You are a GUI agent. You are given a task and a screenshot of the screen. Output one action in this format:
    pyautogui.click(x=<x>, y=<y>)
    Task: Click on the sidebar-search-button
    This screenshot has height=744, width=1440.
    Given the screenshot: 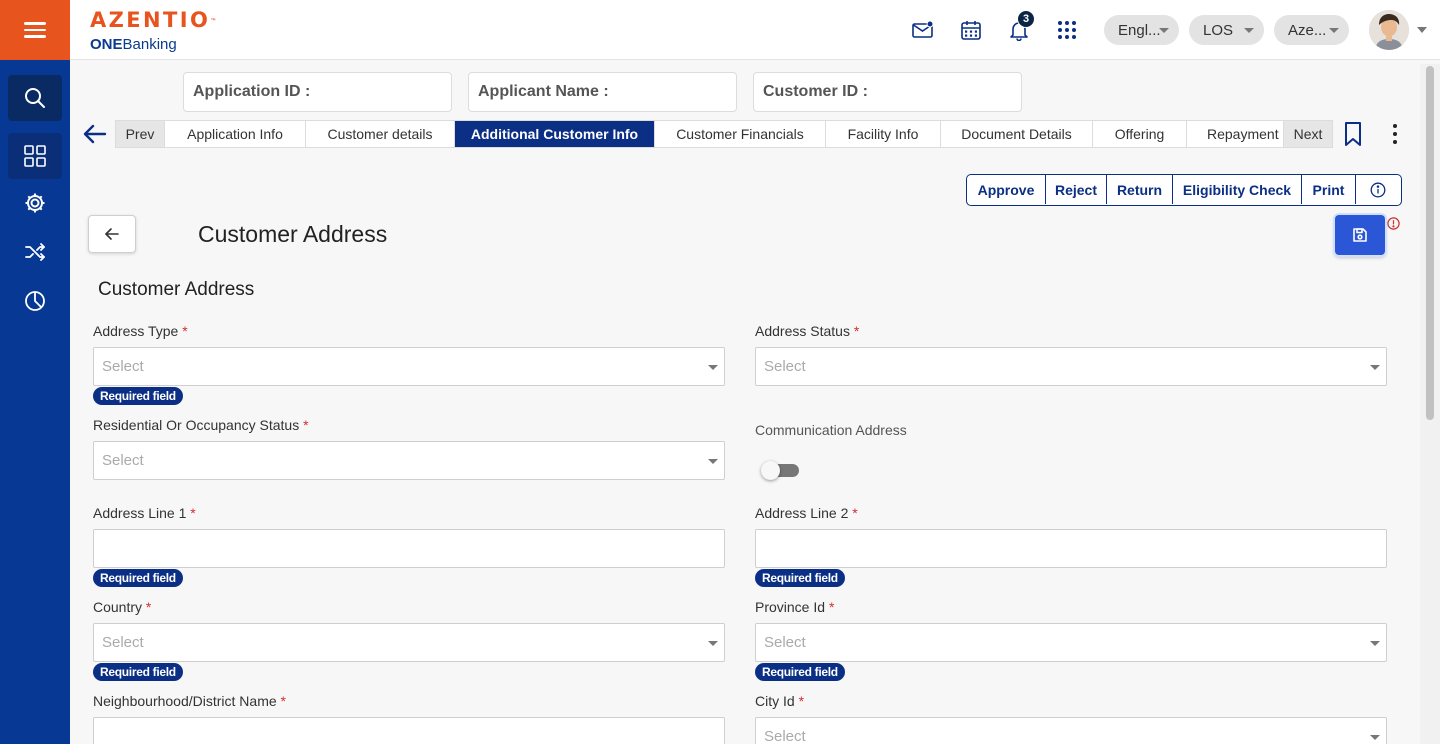 What is the action you would take?
    pyautogui.click(x=35, y=98)
    